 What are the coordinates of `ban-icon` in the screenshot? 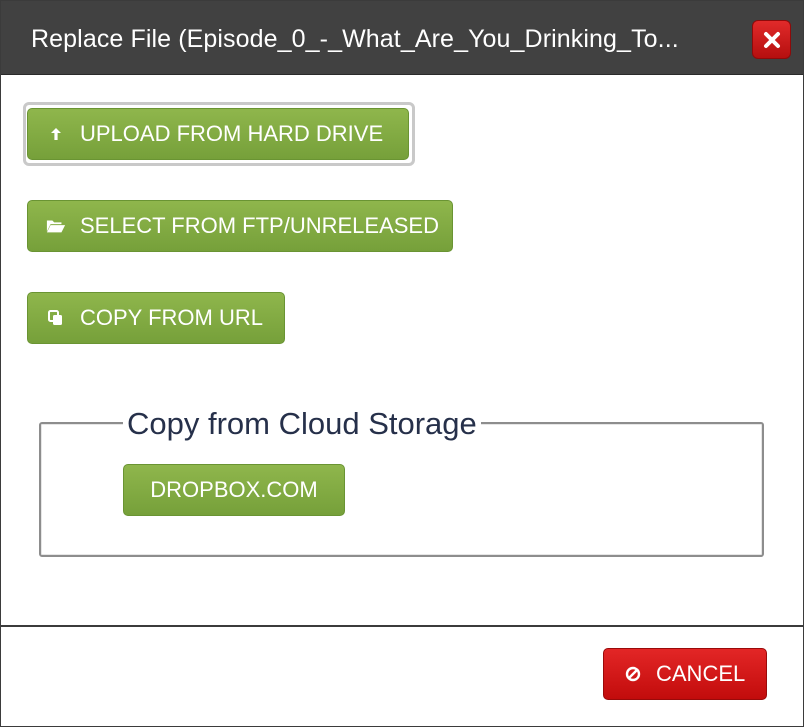 It's located at (633, 674).